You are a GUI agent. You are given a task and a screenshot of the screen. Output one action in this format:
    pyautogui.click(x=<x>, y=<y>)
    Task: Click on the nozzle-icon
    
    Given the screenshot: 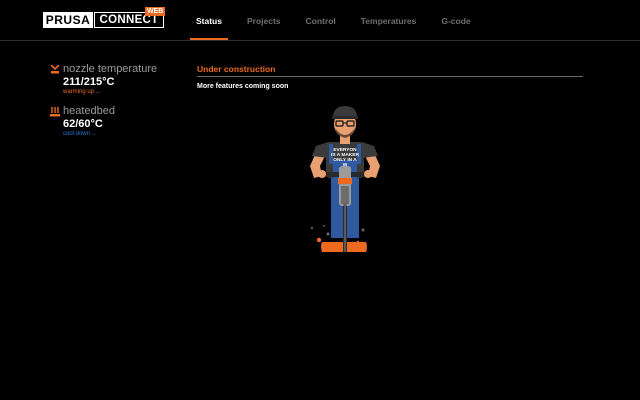 What is the action you would take?
    pyautogui.click(x=55, y=69)
    